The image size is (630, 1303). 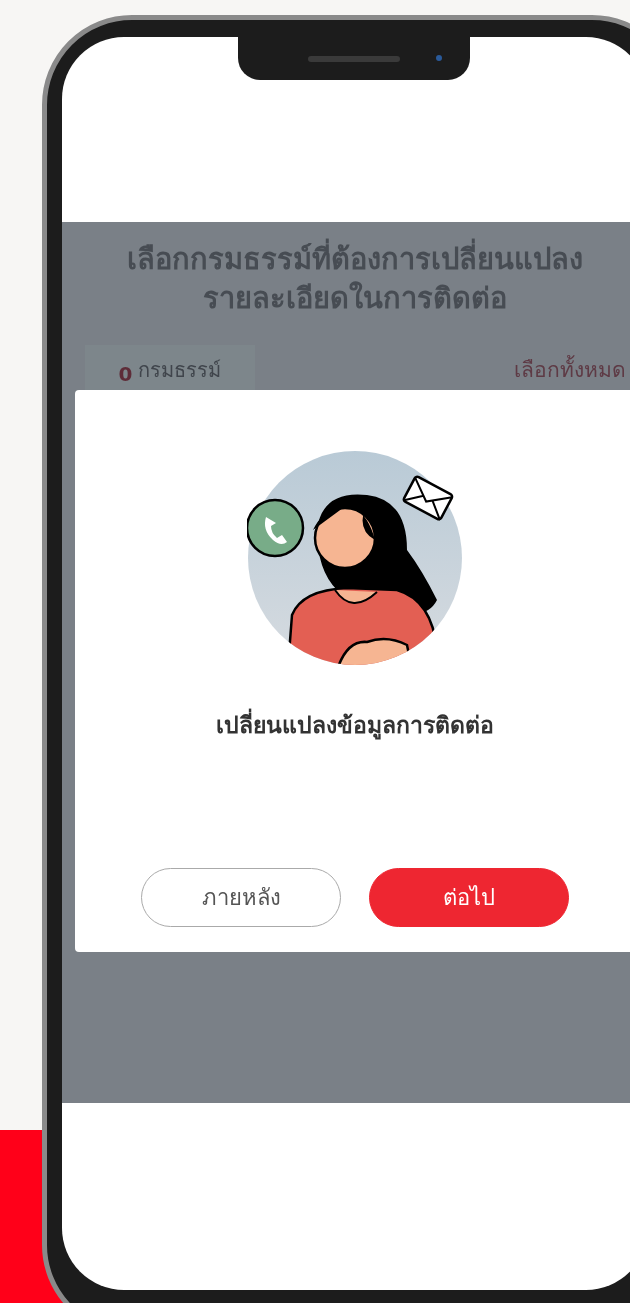 What do you see at coordinates (355, 725) in the screenshot?
I see `dialog-title: เปลี่ยนแปลงข้อมูลการติดต่อ` at bounding box center [355, 725].